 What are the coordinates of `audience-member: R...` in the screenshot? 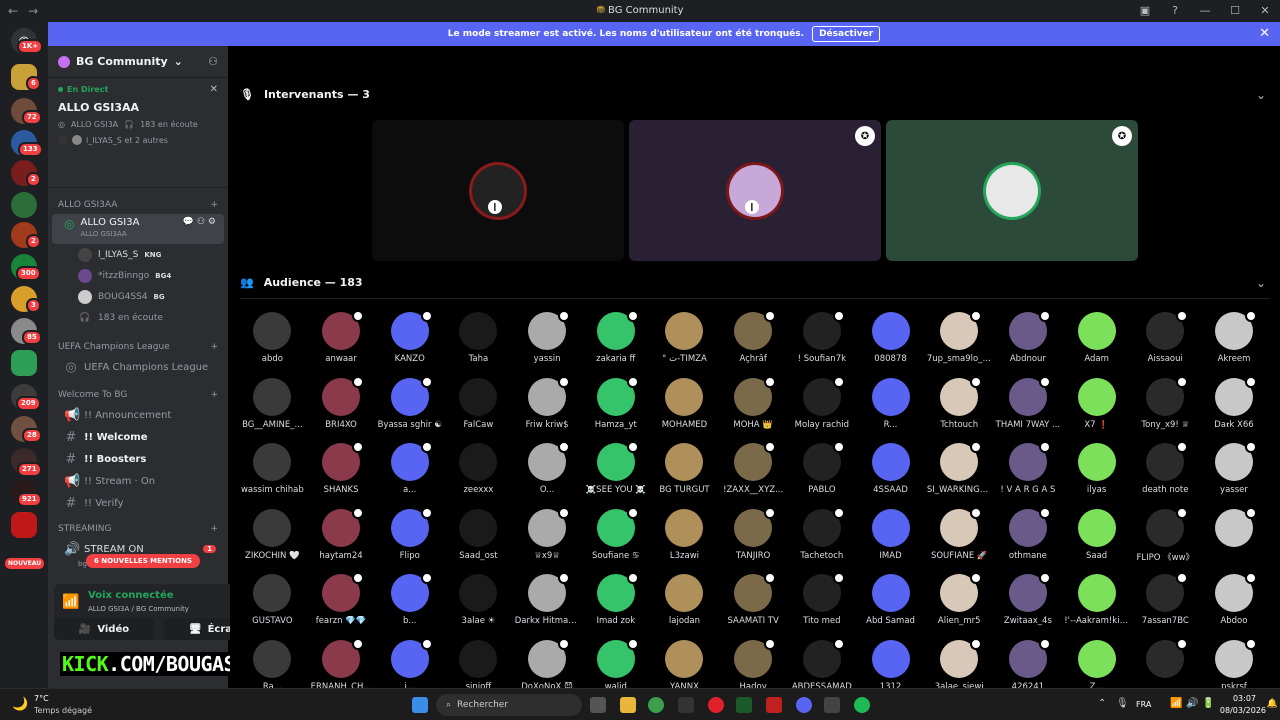 It's located at (890, 407).